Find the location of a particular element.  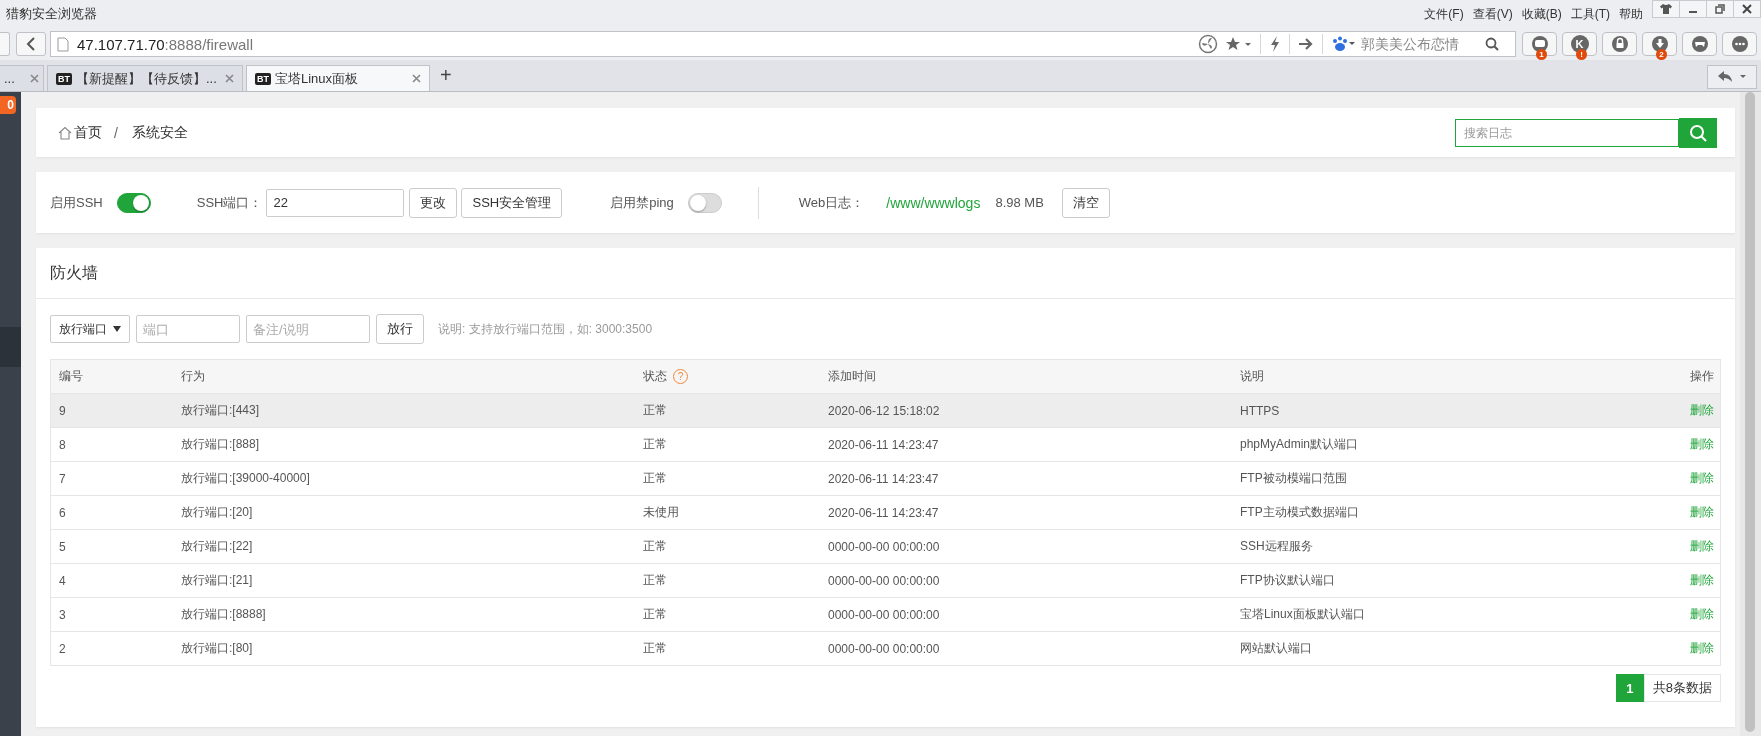

table-row: 5 放行端口:[22] 正常 0000-00-00 00:00:00 SSH远程服务 删除 is located at coordinates (885, 546).